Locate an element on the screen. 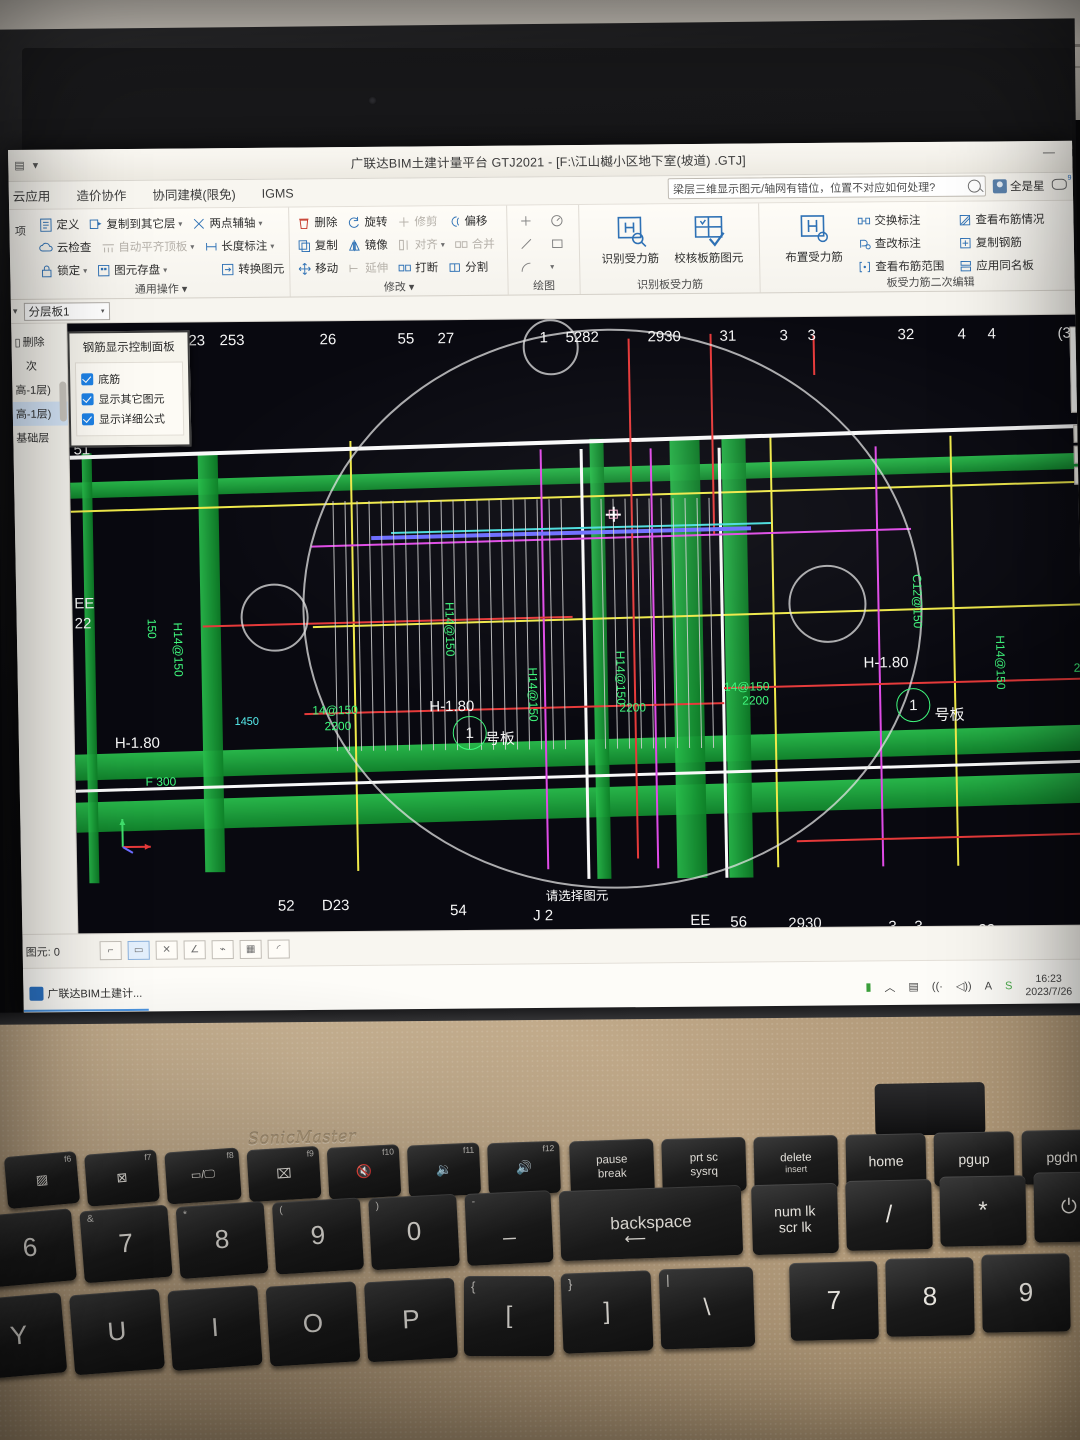 Image resolution: width=1080 pixels, height=1440 pixels. ribbon-btn-mirror: 镜像 is located at coordinates (367, 245).